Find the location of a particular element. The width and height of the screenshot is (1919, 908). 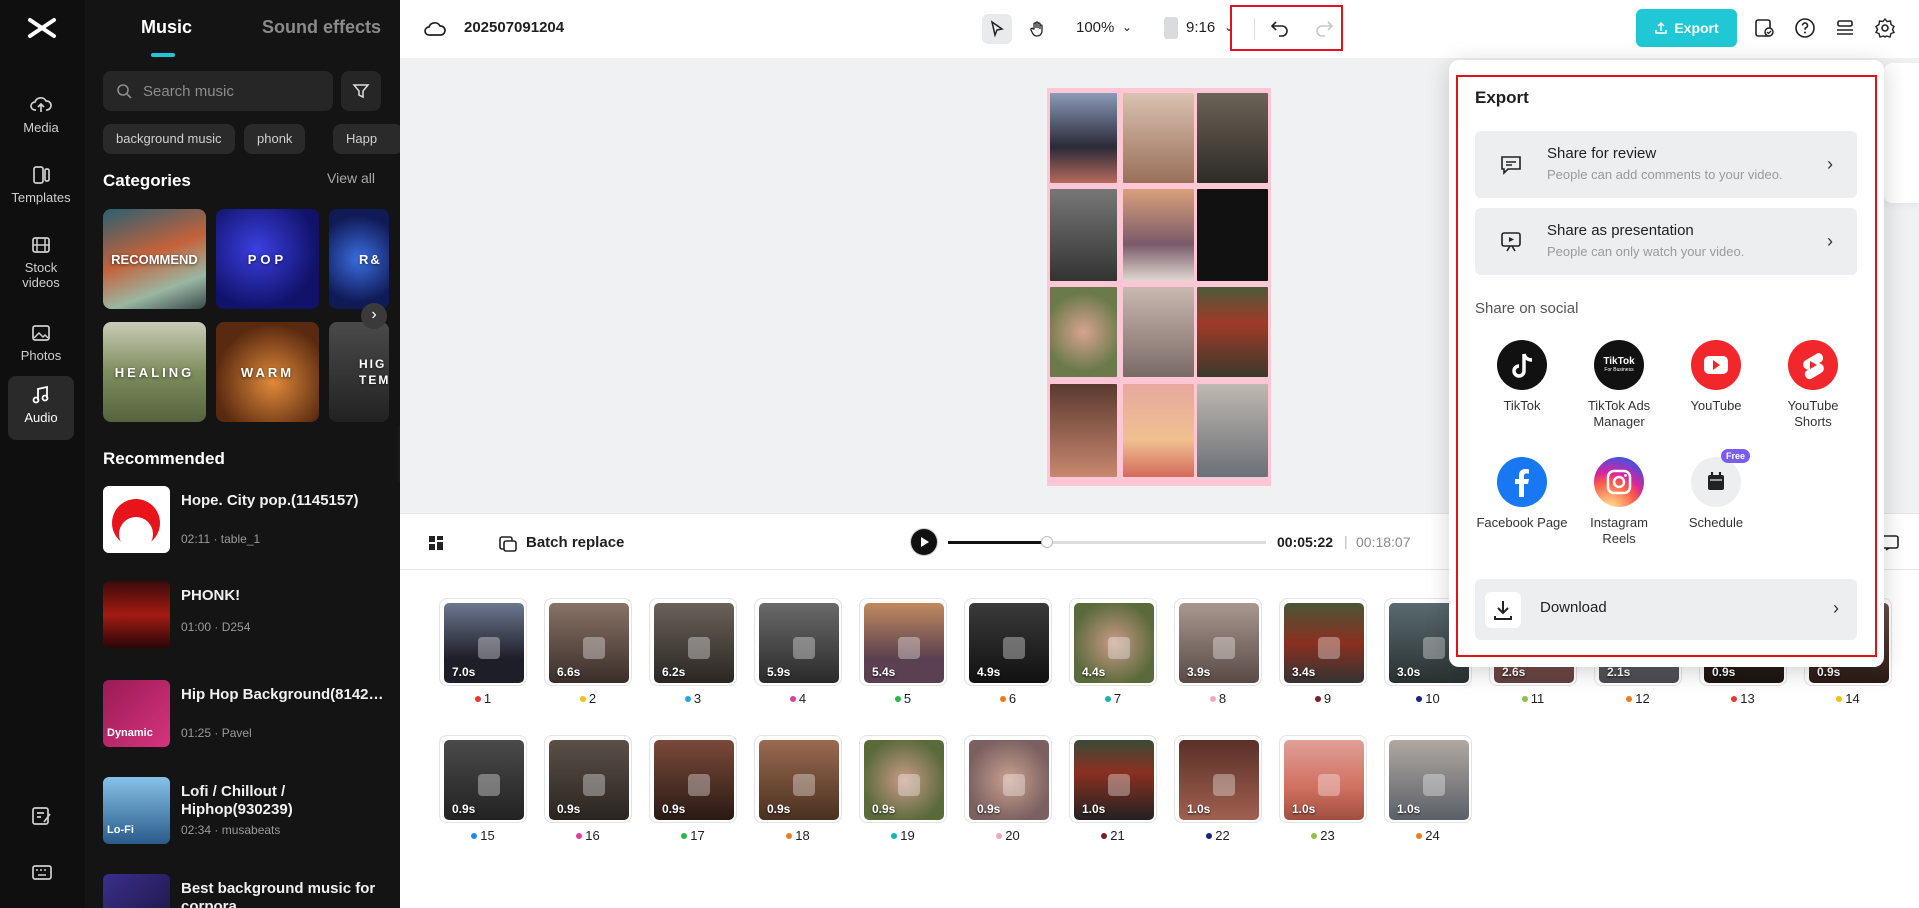

batch-replace-button: Batch replace is located at coordinates (575, 542).